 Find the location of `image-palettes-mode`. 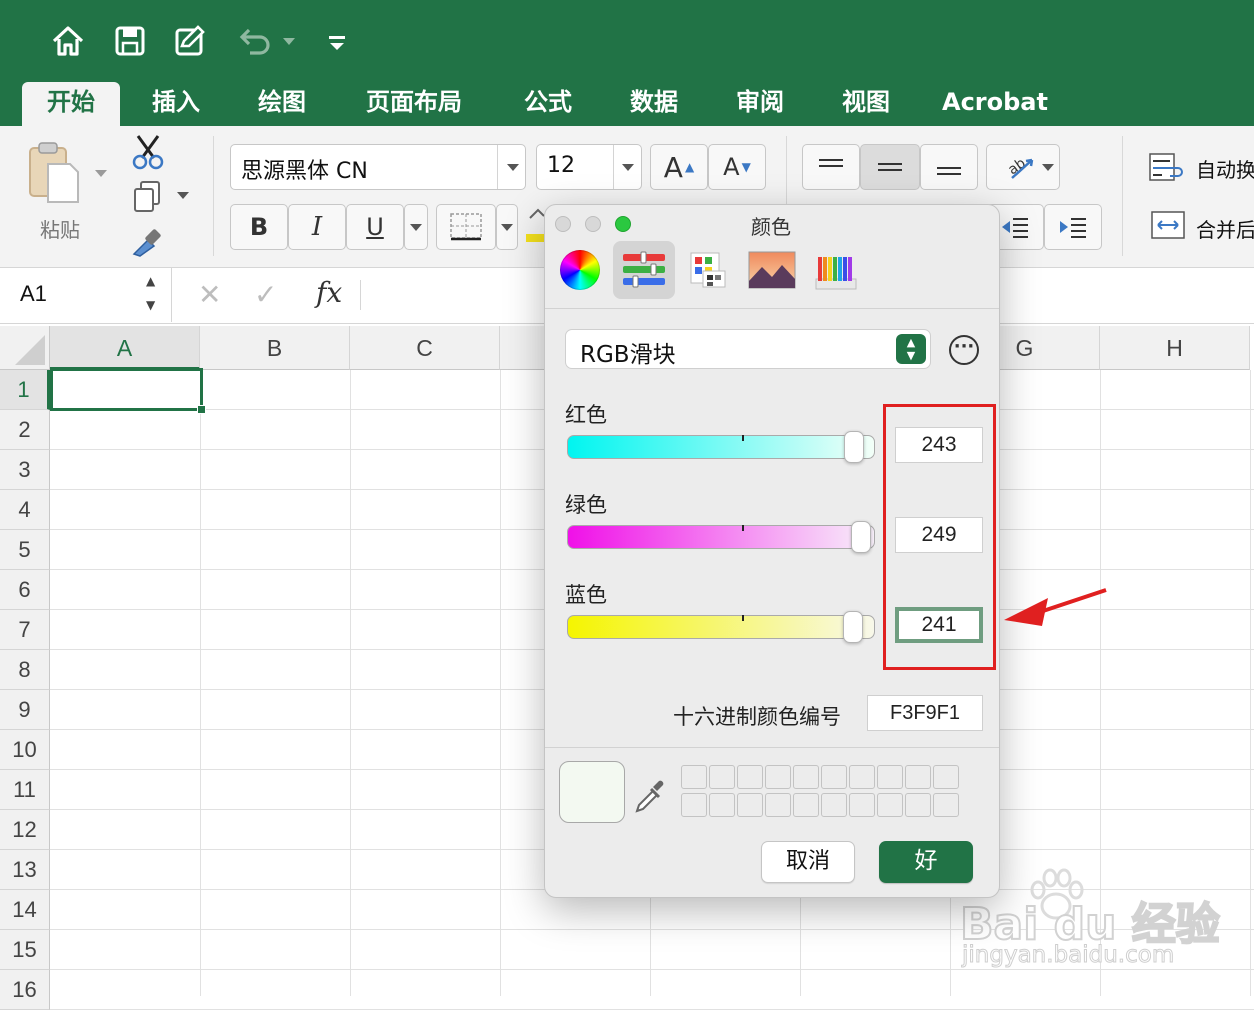

image-palettes-mode is located at coordinates (772, 270).